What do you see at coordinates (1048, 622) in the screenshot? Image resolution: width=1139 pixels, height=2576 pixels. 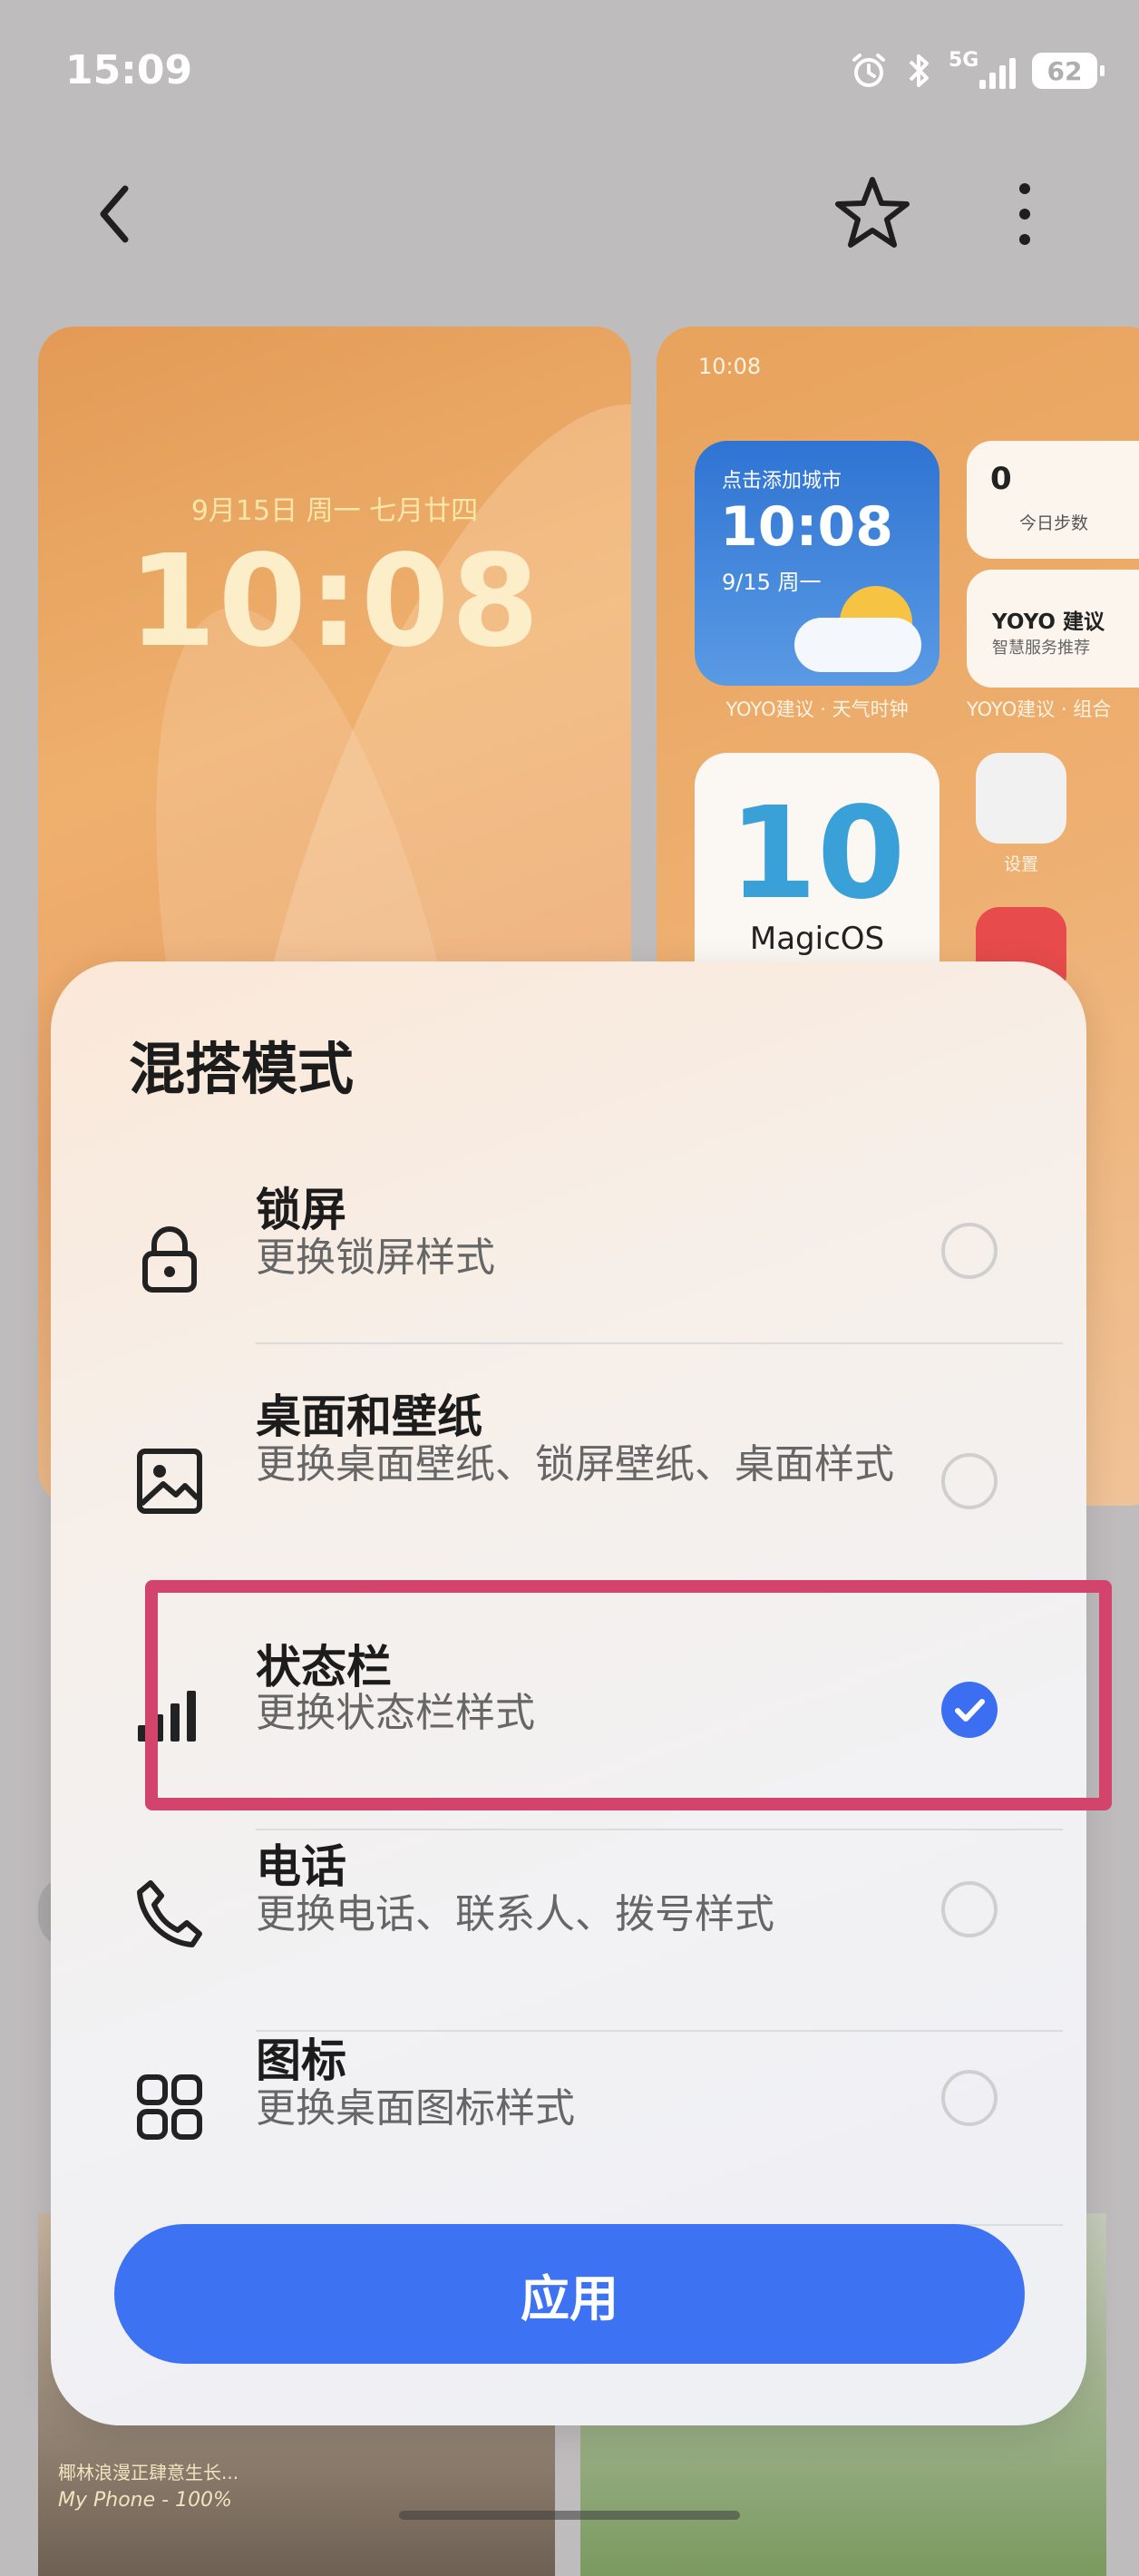 I see `yoyo-title: YOYO 建议` at bounding box center [1048, 622].